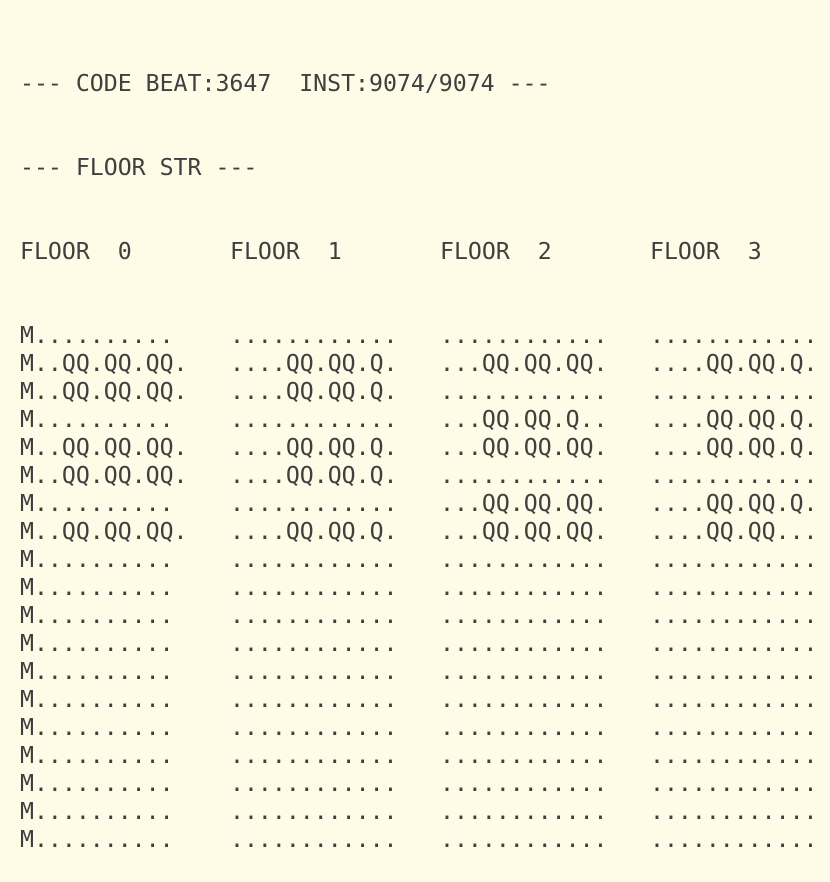  I want to click on floor-label: FLOOR 0, so click(76, 251).